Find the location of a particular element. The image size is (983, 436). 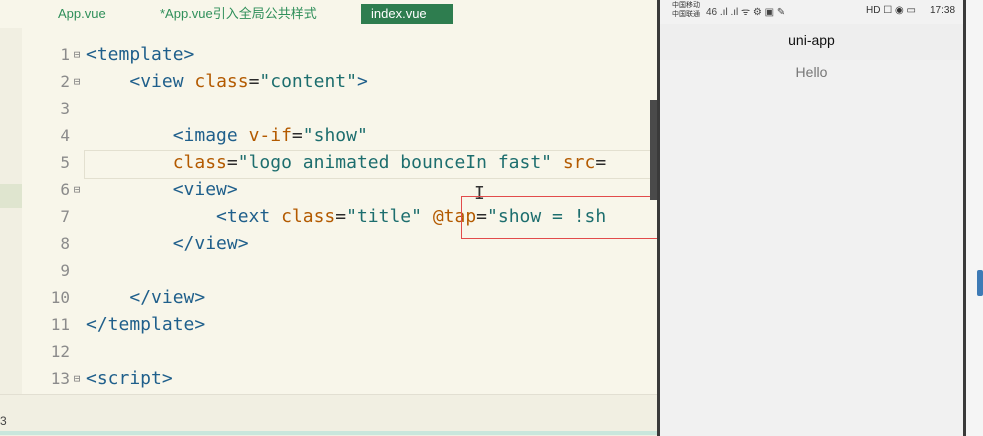

code-token: "show" is located at coordinates (335, 135).